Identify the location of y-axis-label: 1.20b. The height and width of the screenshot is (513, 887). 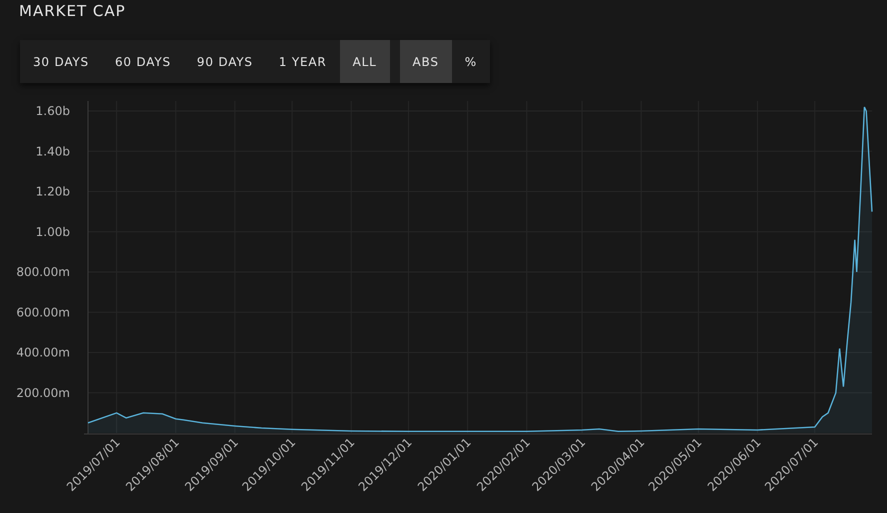
(53, 191).